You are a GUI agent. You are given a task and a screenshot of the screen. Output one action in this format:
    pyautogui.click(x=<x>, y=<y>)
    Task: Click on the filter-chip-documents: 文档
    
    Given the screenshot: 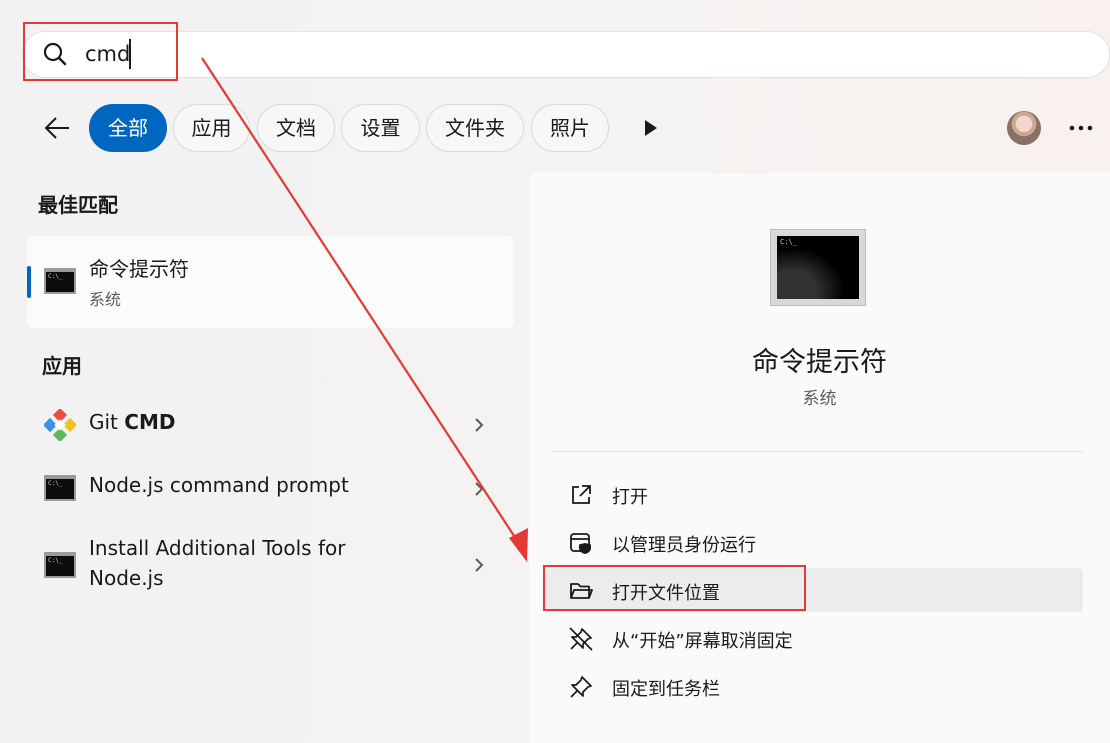 What is the action you would take?
    pyautogui.click(x=296, y=128)
    